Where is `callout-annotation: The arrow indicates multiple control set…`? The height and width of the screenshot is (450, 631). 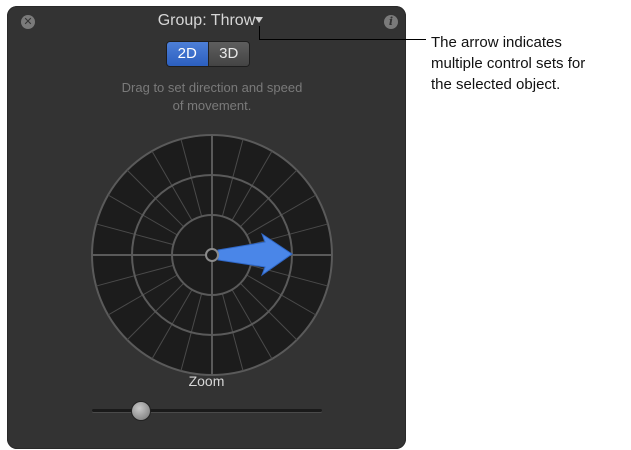
callout-annotation: The arrow indicates multiple control set… is located at coordinates (531, 63).